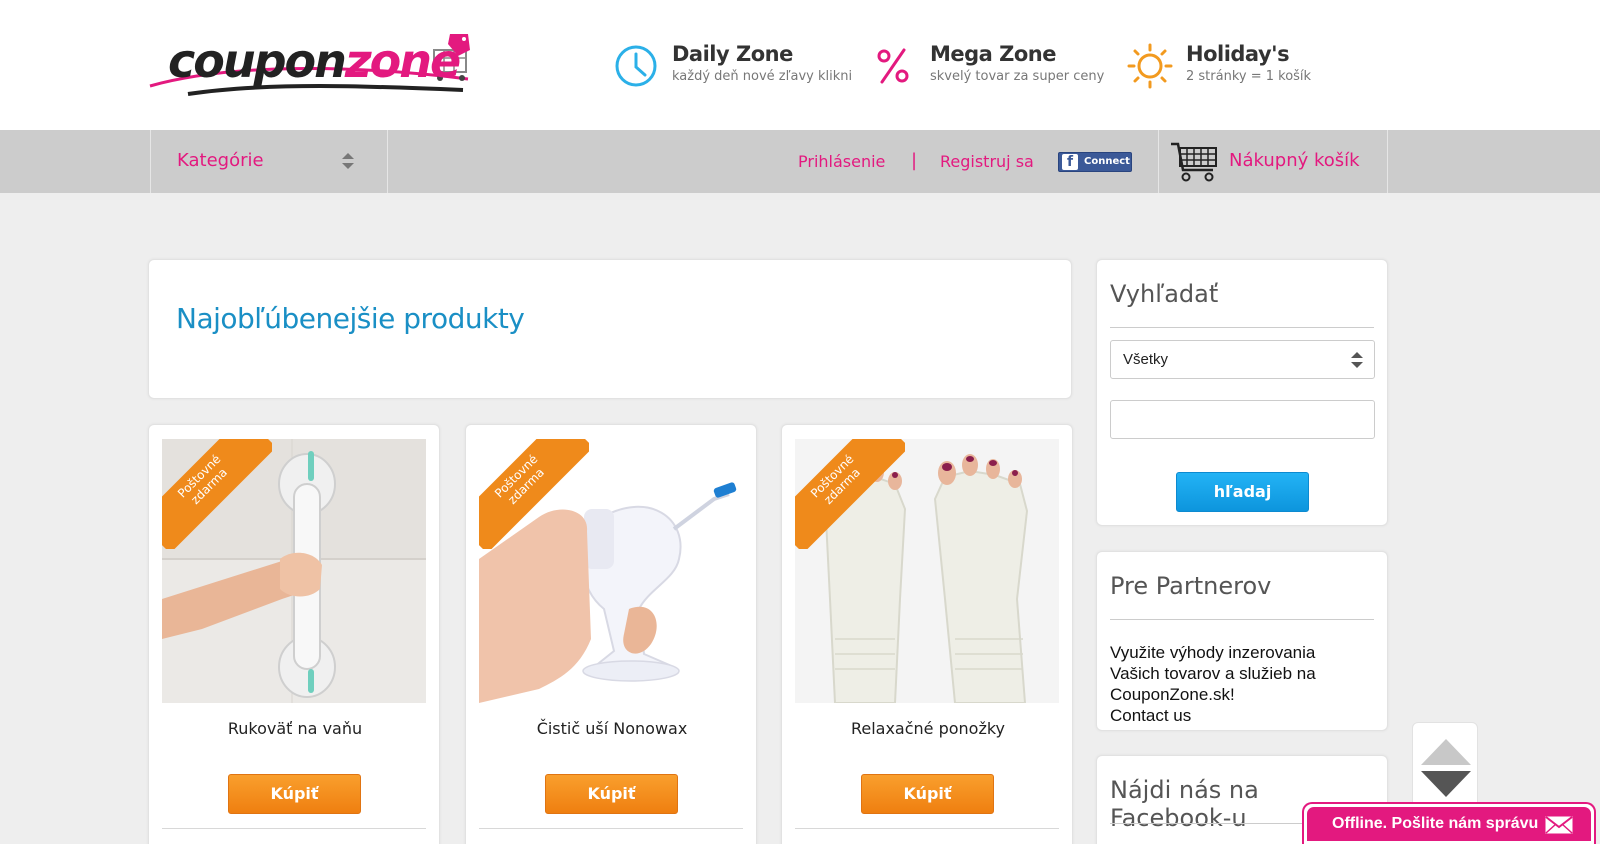 The height and width of the screenshot is (844, 1600). I want to click on product-card: Poštovné zdarma Relaxačné ponožky Kúpiť, so click(927, 634).